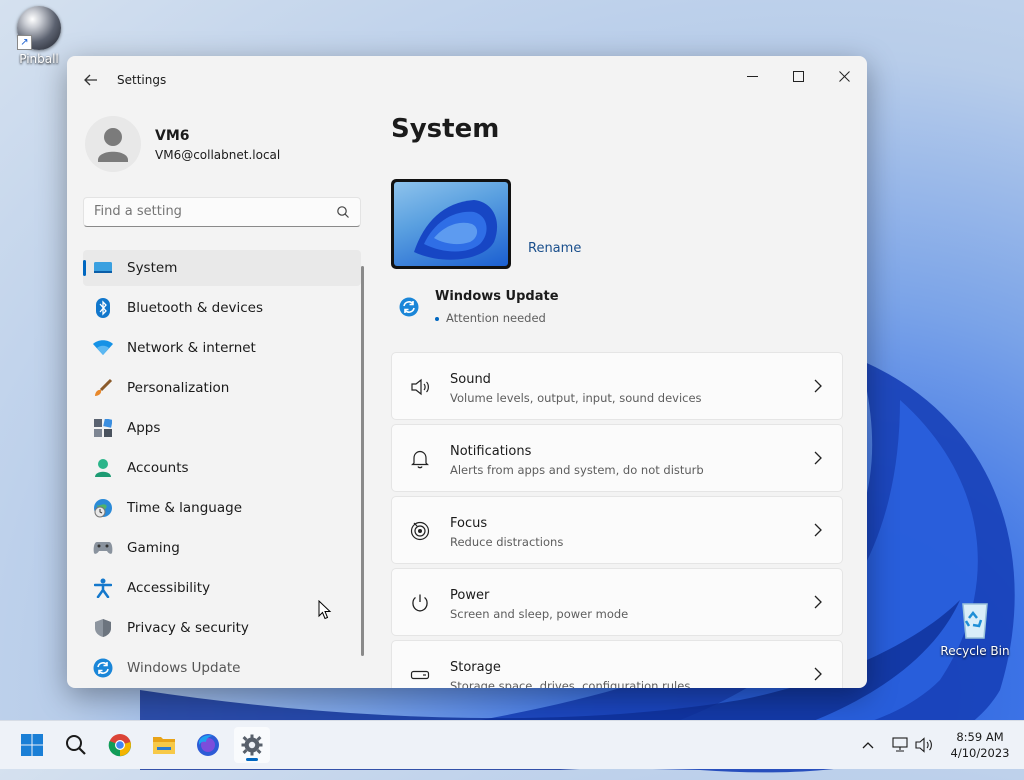 Image resolution: width=1024 pixels, height=780 pixels. I want to click on sidebar-item-label: Time & language, so click(185, 508).